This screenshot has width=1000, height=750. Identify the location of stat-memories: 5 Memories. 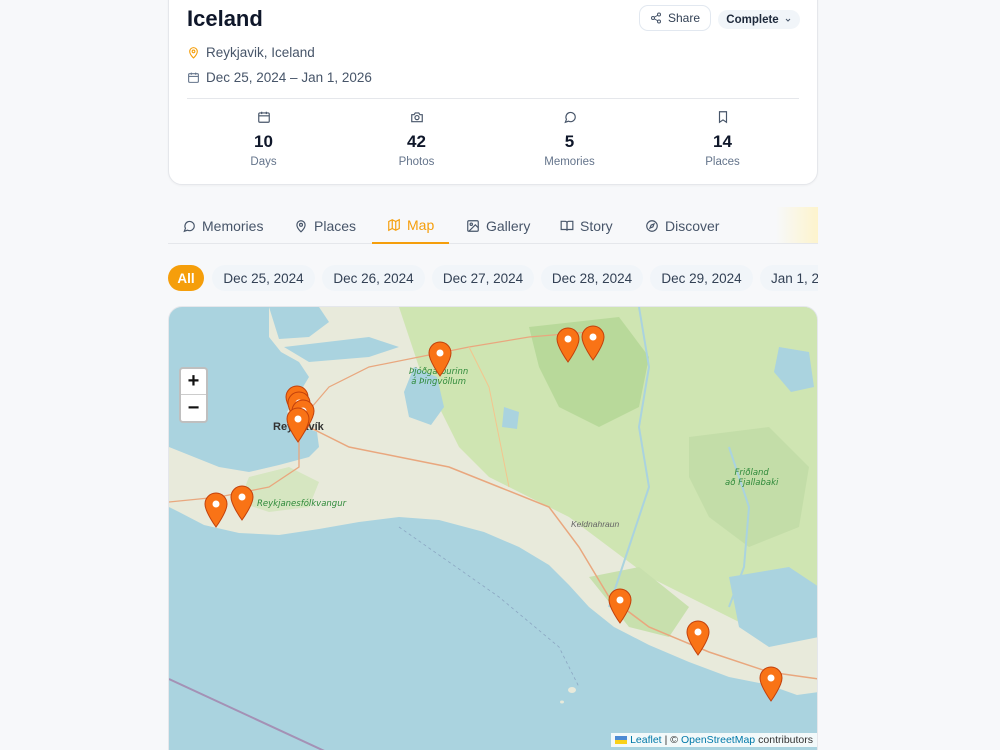
(569, 138).